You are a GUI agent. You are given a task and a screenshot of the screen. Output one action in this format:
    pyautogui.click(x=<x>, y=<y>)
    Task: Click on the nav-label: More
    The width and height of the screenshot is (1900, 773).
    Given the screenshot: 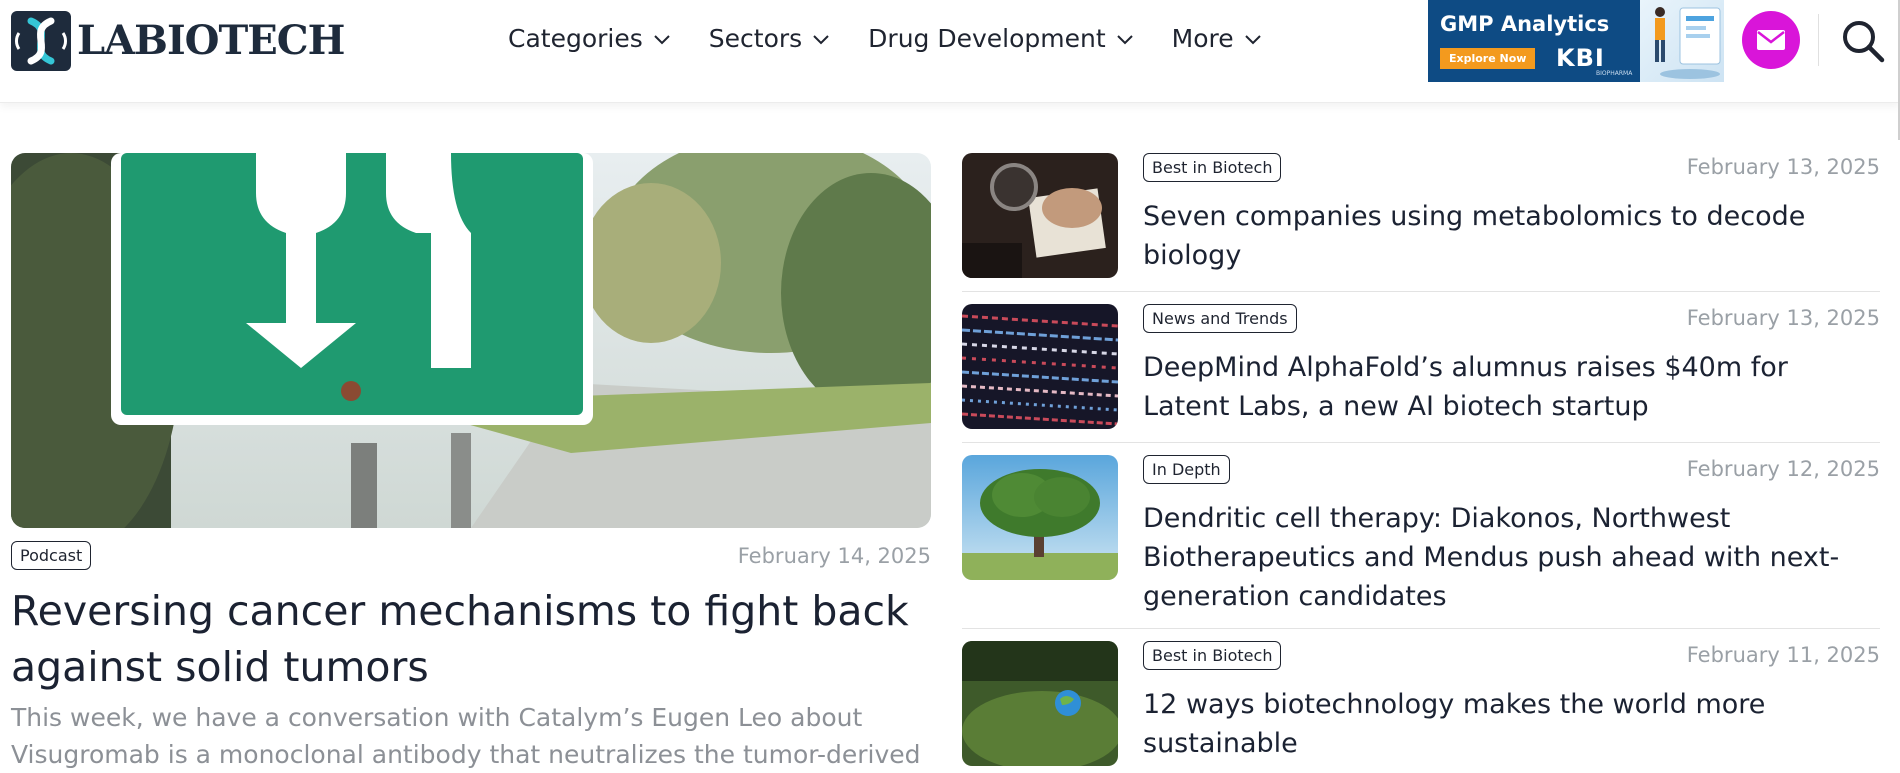 What is the action you would take?
    pyautogui.click(x=1202, y=38)
    